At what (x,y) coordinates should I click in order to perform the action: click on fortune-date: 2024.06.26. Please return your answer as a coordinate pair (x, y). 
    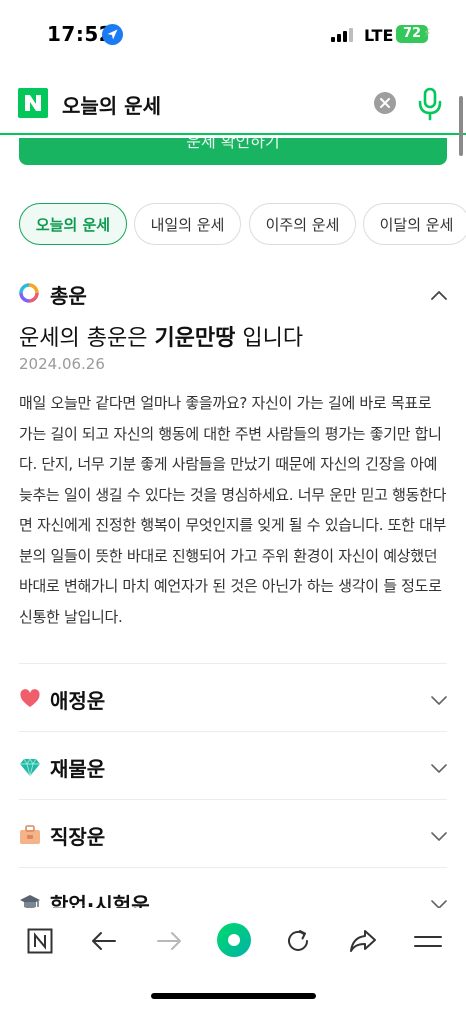
    Looking at the image, I should click on (62, 364).